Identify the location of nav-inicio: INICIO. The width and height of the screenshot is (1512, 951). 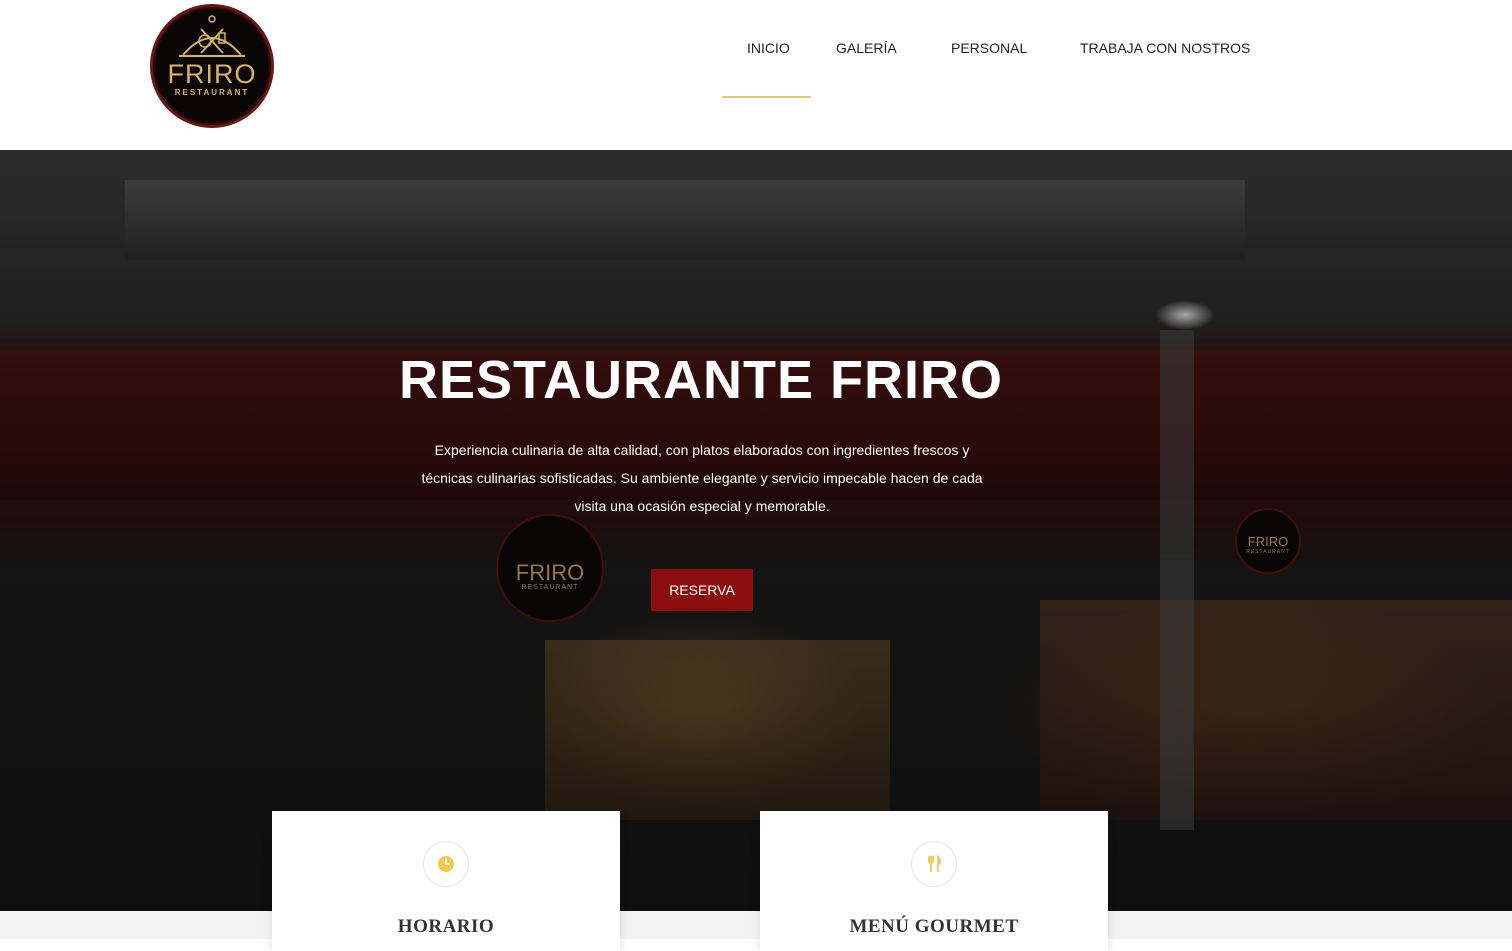
(768, 48).